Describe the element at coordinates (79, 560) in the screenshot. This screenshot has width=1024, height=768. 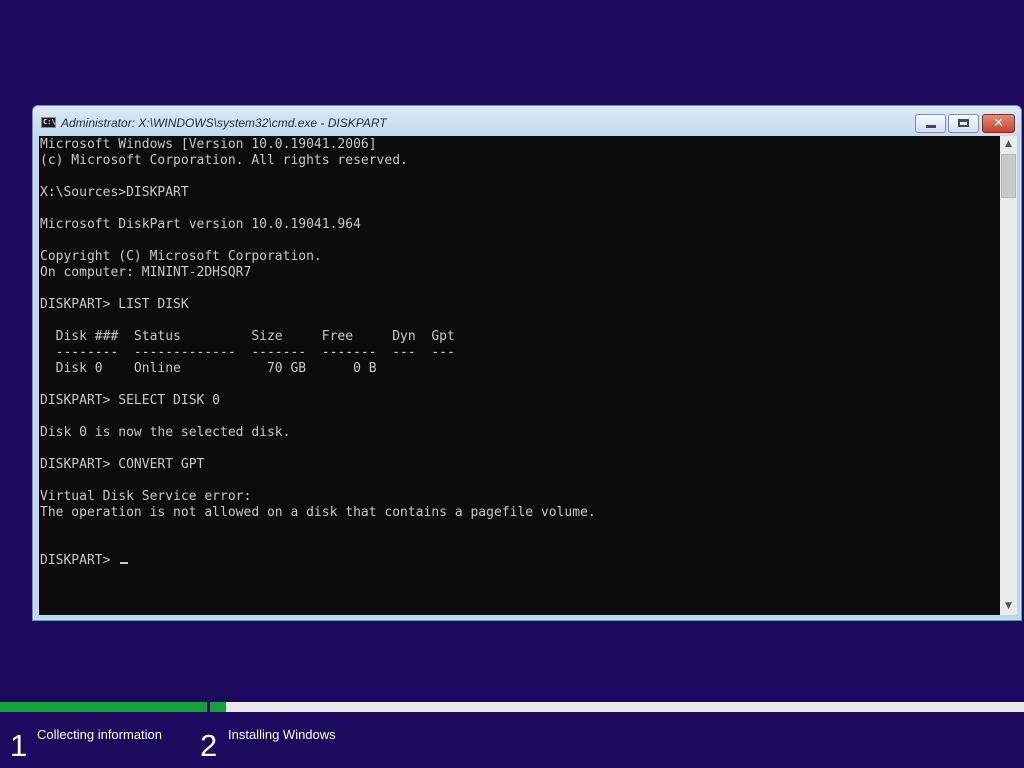
I see `console-prompt: DISKPART>` at that location.